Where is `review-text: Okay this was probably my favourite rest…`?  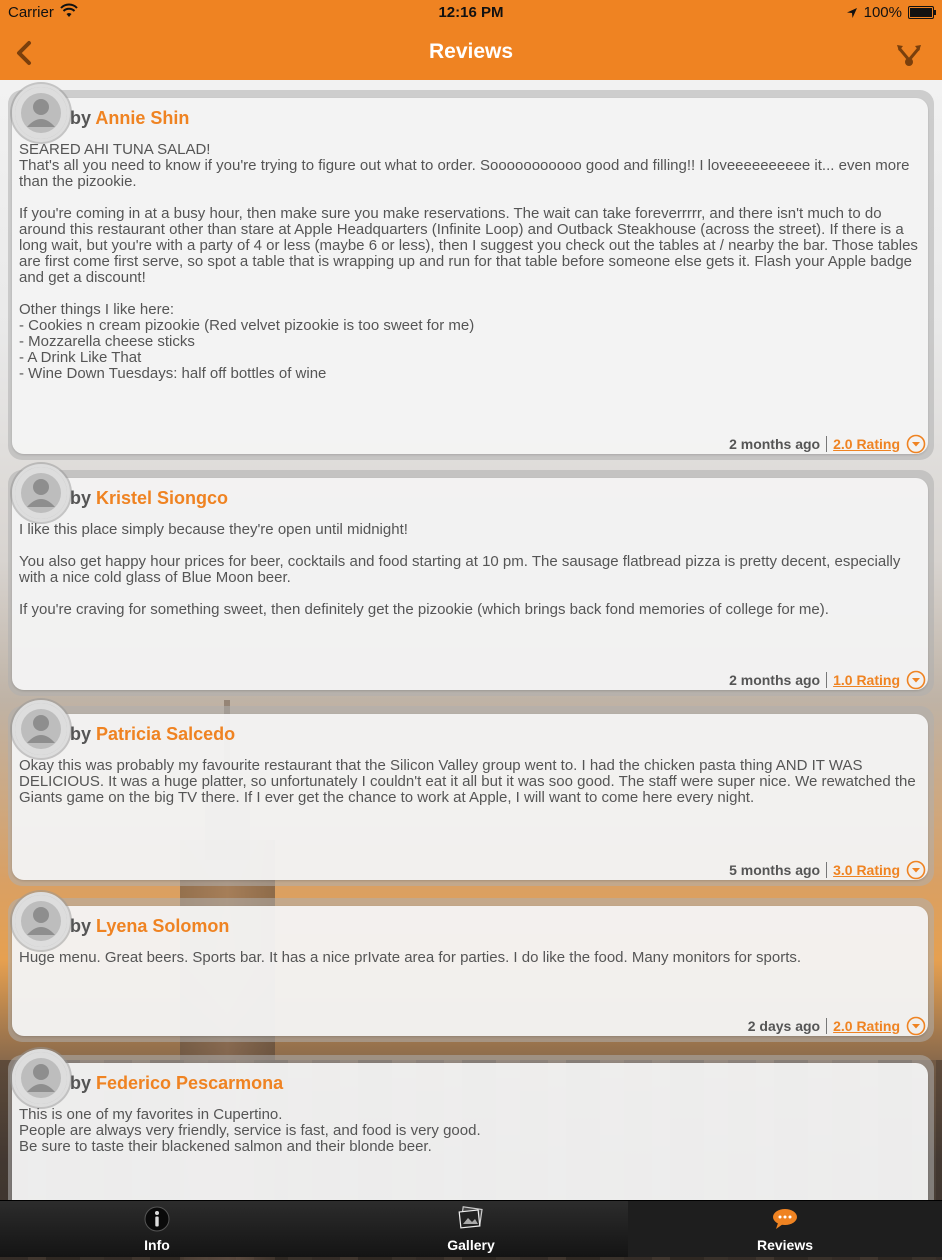
review-text: Okay this was probably my favourite rest… is located at coordinates (467, 781).